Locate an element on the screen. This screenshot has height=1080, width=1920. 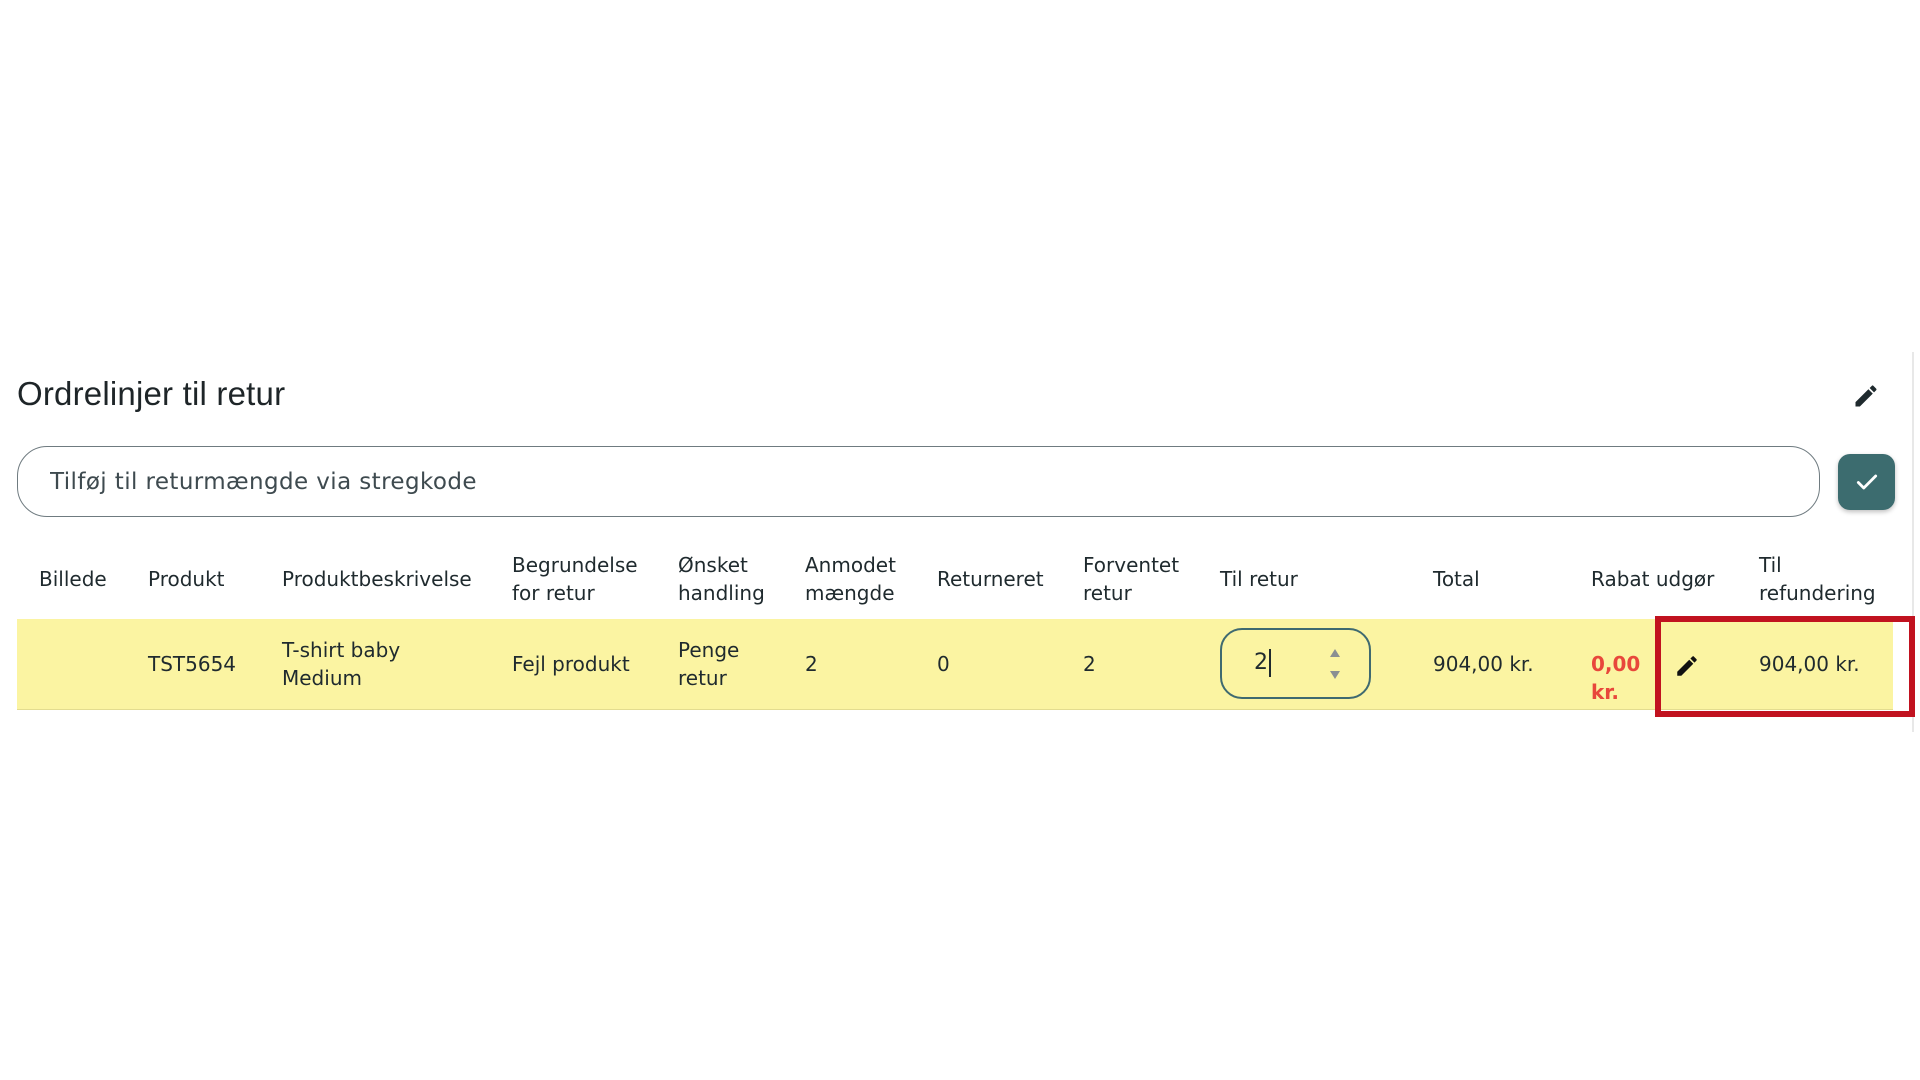
cell-returned: 0 is located at coordinates (943, 664).